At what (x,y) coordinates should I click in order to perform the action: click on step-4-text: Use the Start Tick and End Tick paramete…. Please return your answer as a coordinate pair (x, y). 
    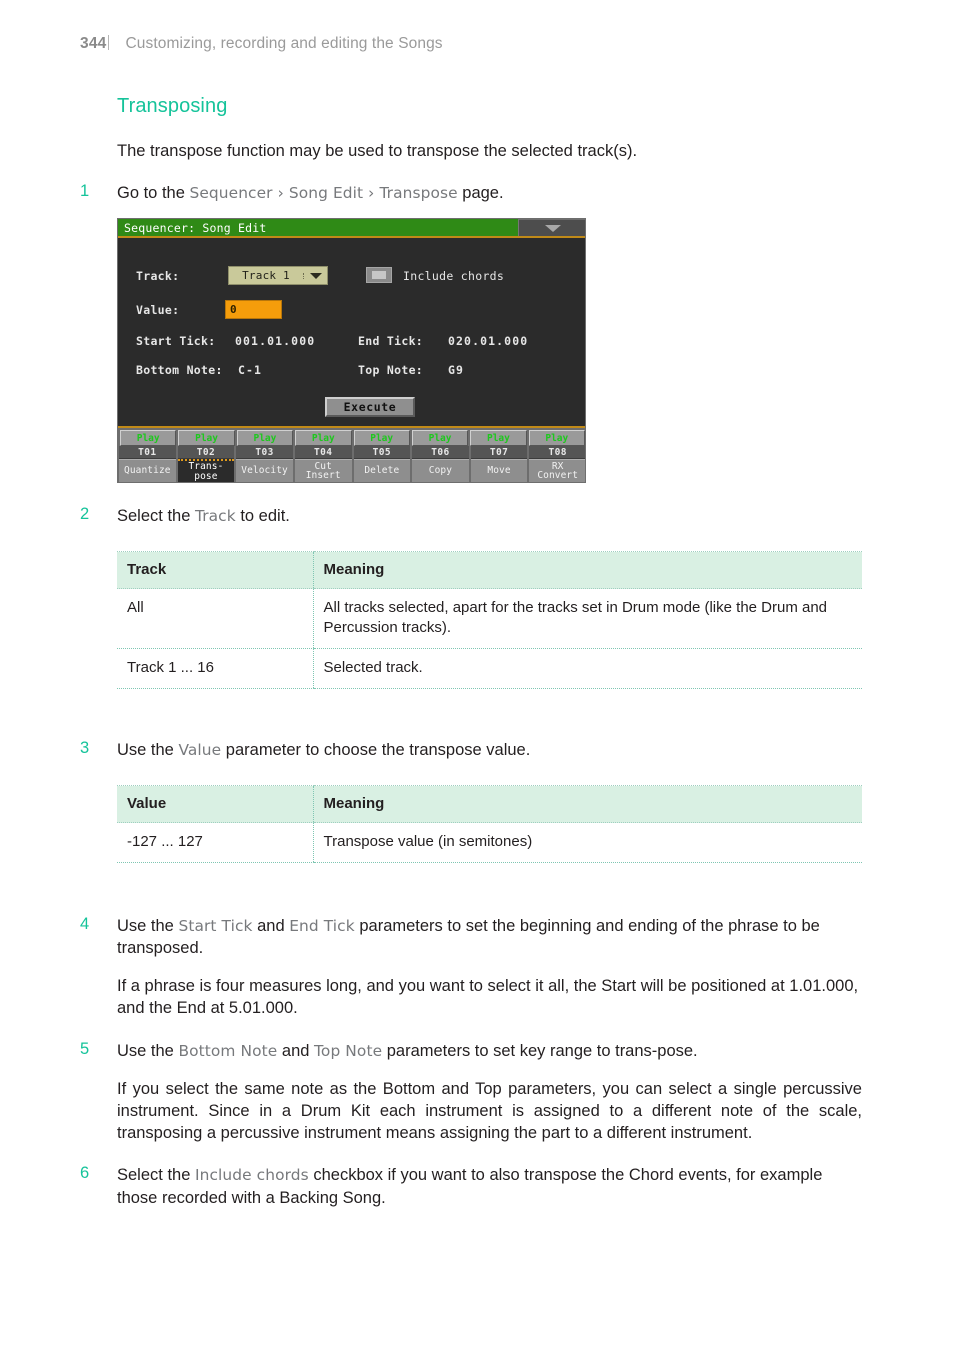
    Looking at the image, I should click on (489, 937).